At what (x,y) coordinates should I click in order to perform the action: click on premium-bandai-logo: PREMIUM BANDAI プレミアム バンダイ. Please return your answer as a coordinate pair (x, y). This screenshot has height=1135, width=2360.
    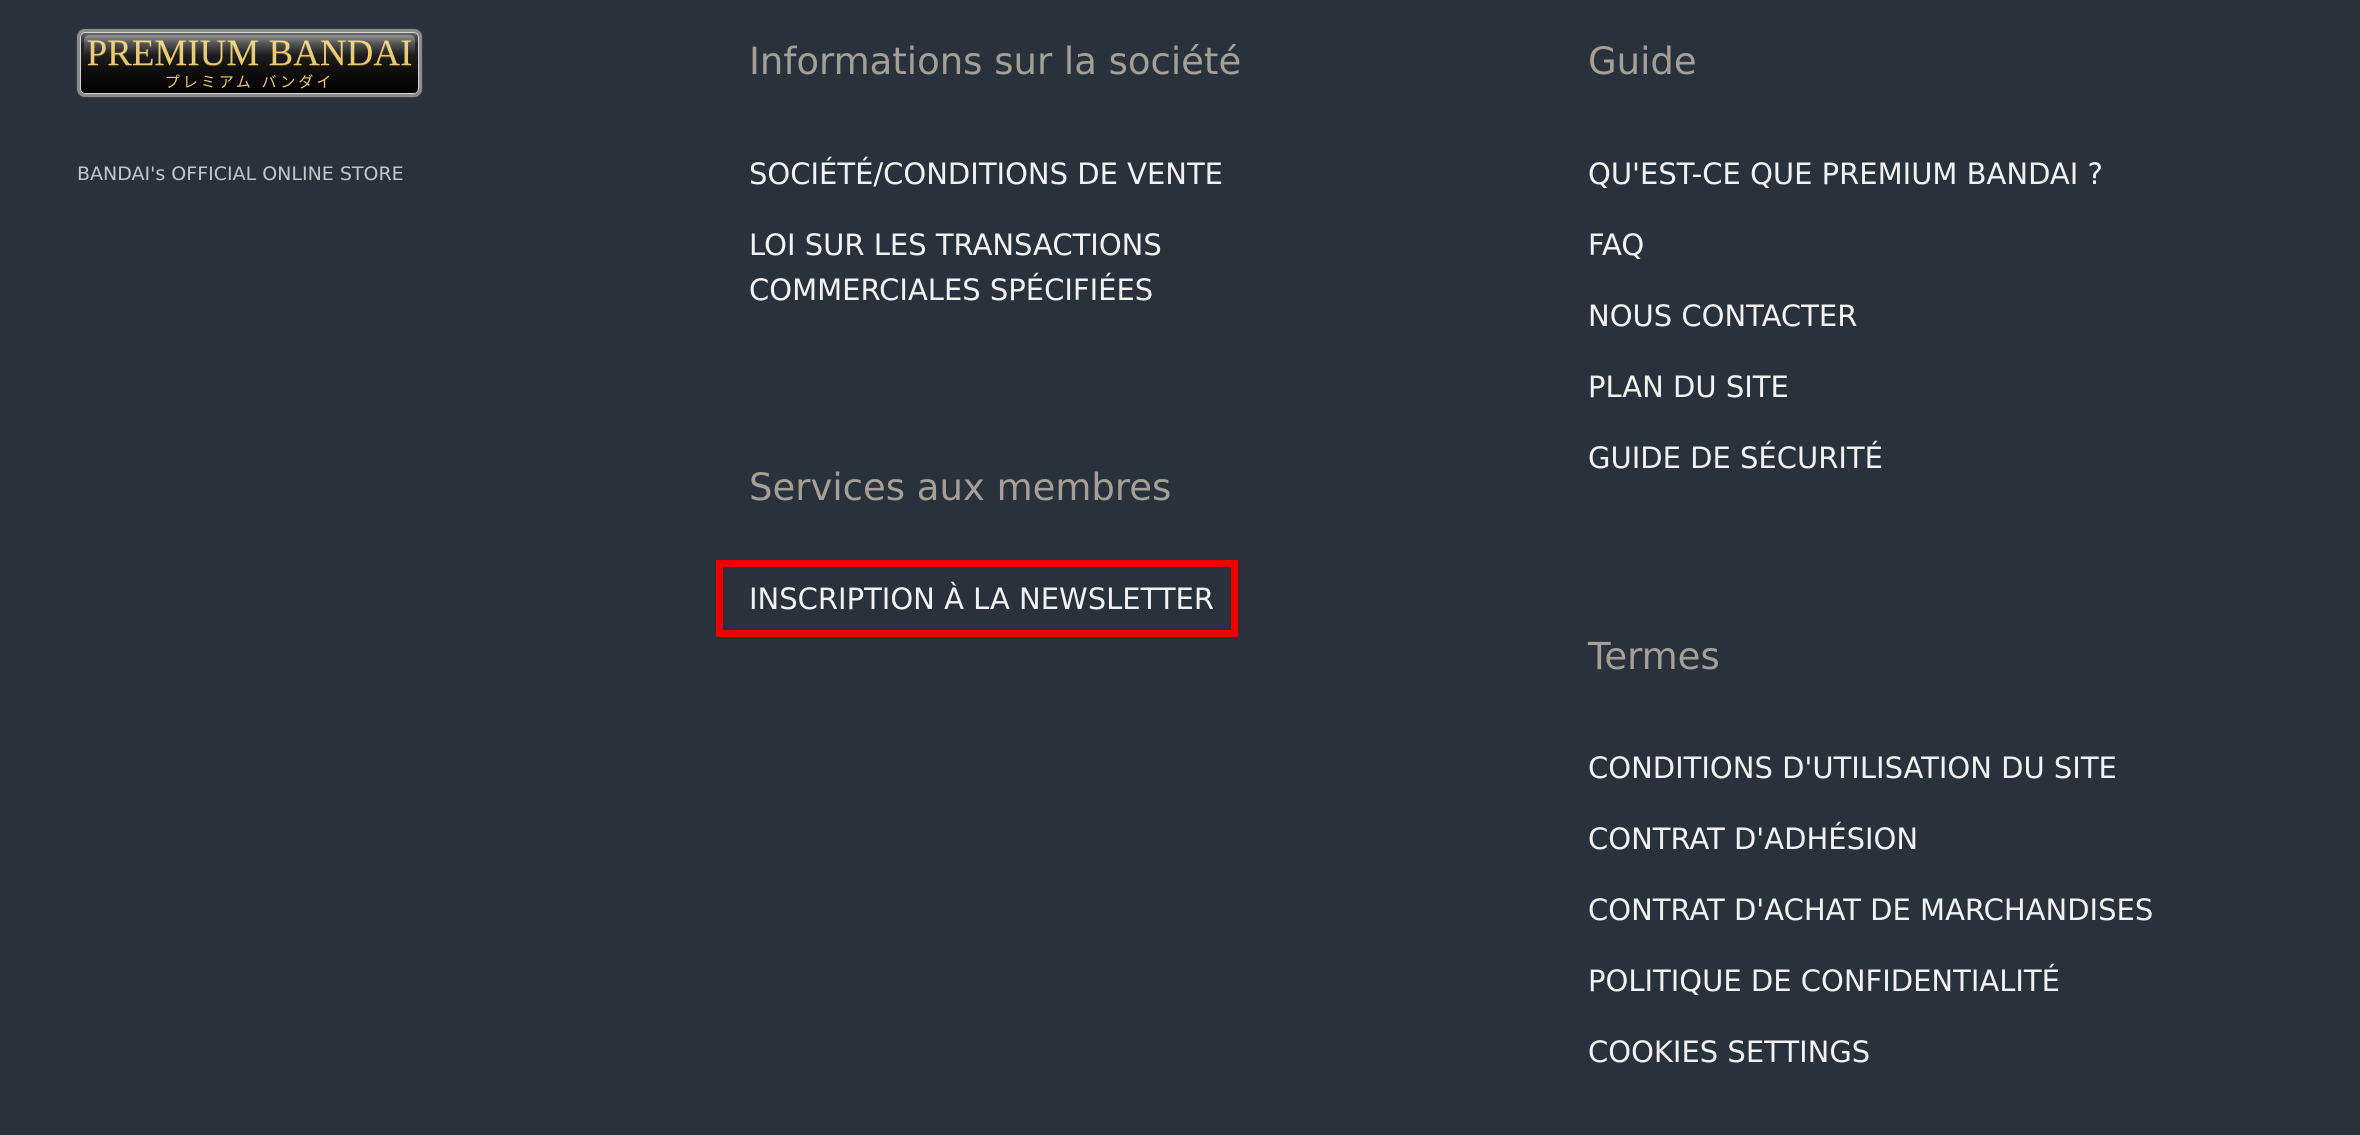
    Looking at the image, I should click on (249, 63).